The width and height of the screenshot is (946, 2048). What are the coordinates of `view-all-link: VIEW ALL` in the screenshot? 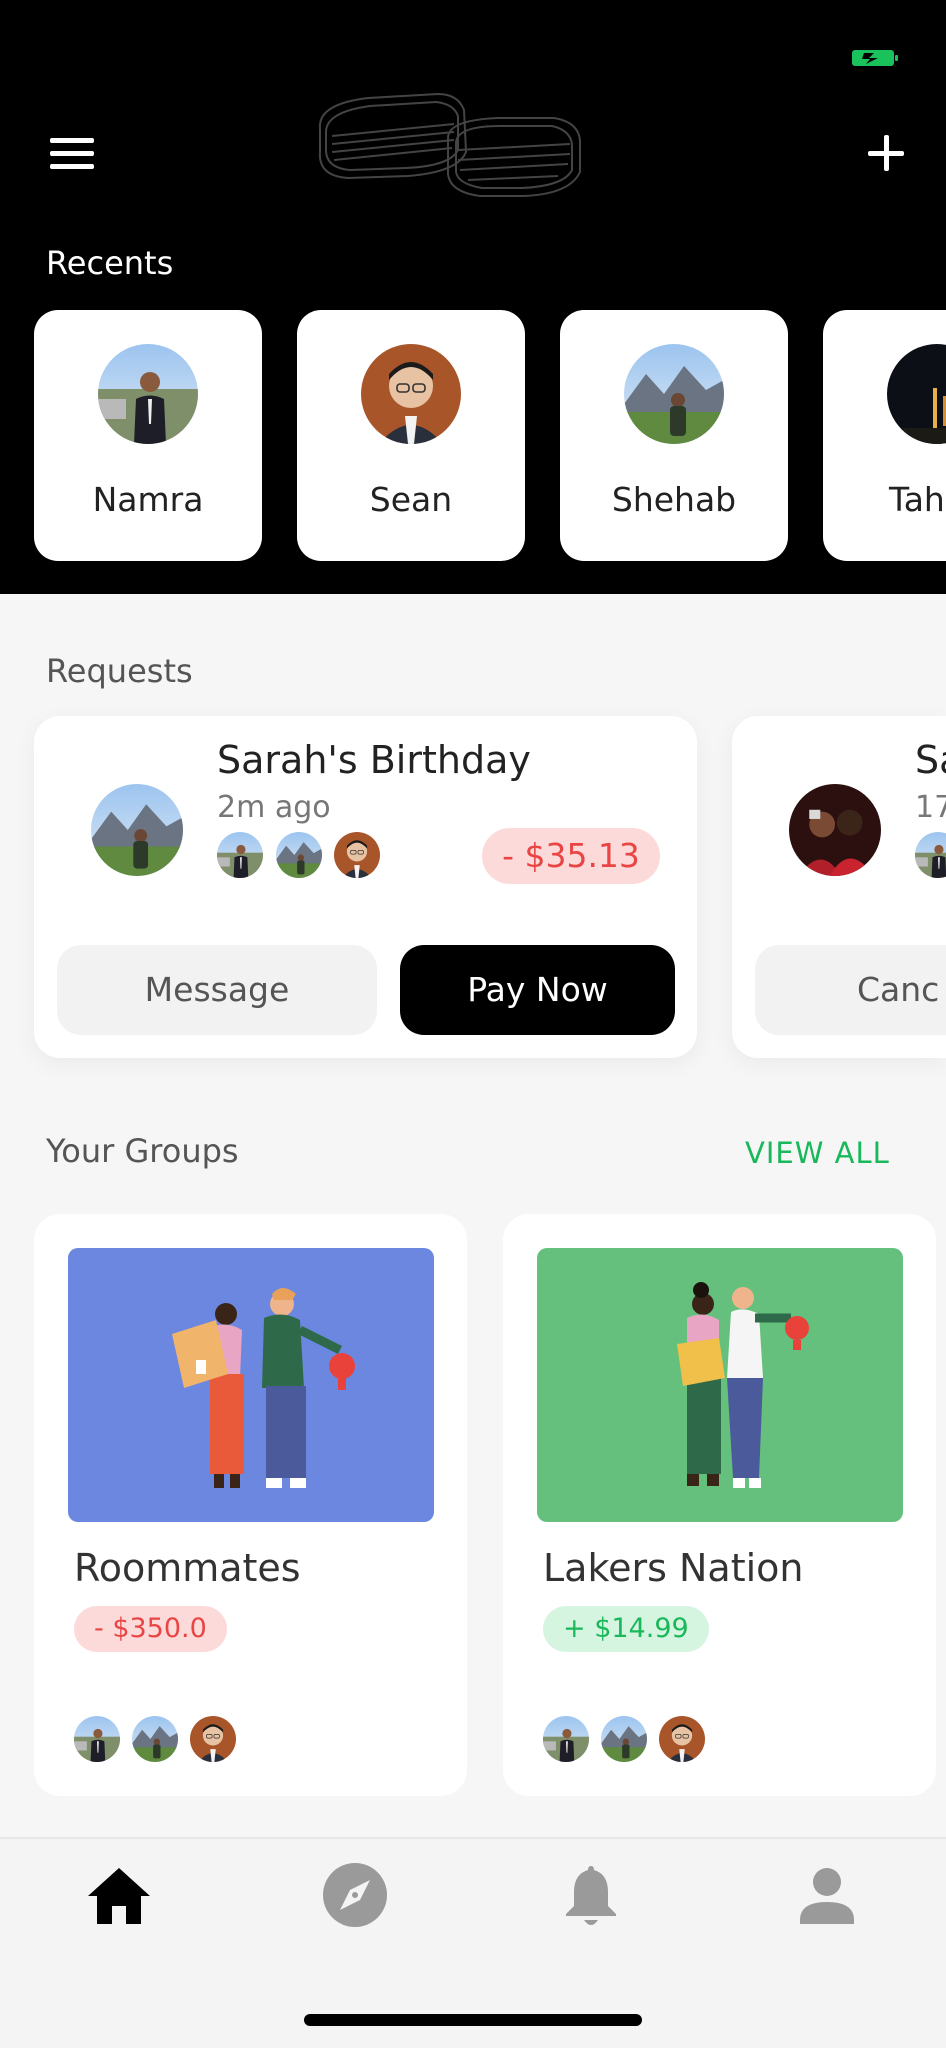 It's located at (817, 1153).